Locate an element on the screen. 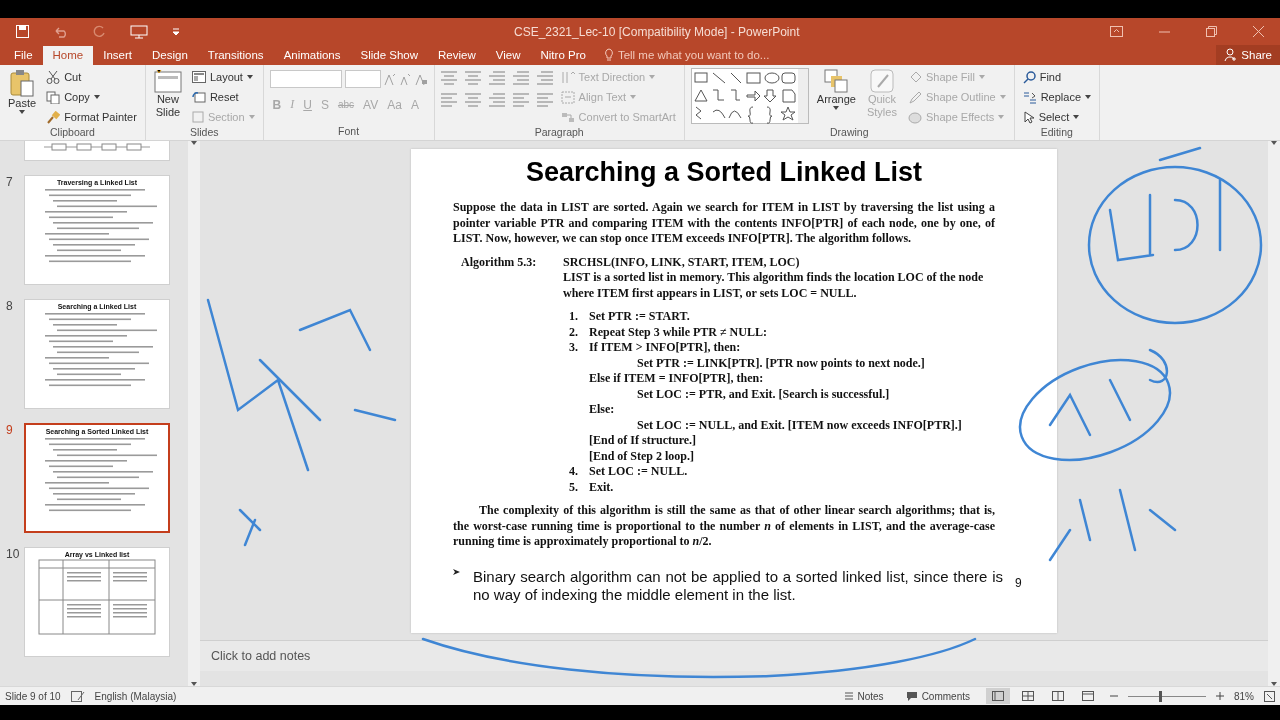 This screenshot has height=720, width=1280. grow-font-icon is located at coordinates (389, 79).